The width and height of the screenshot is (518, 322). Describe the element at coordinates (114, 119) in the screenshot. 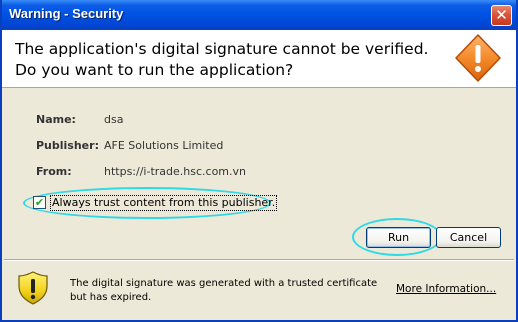

I see `name-value: dsa` at that location.